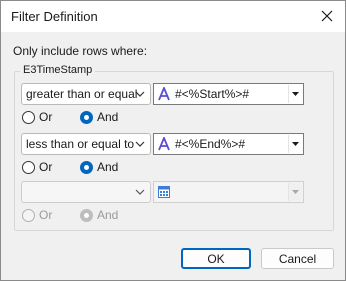  I want to click on and-radio-1: And, so click(99, 117).